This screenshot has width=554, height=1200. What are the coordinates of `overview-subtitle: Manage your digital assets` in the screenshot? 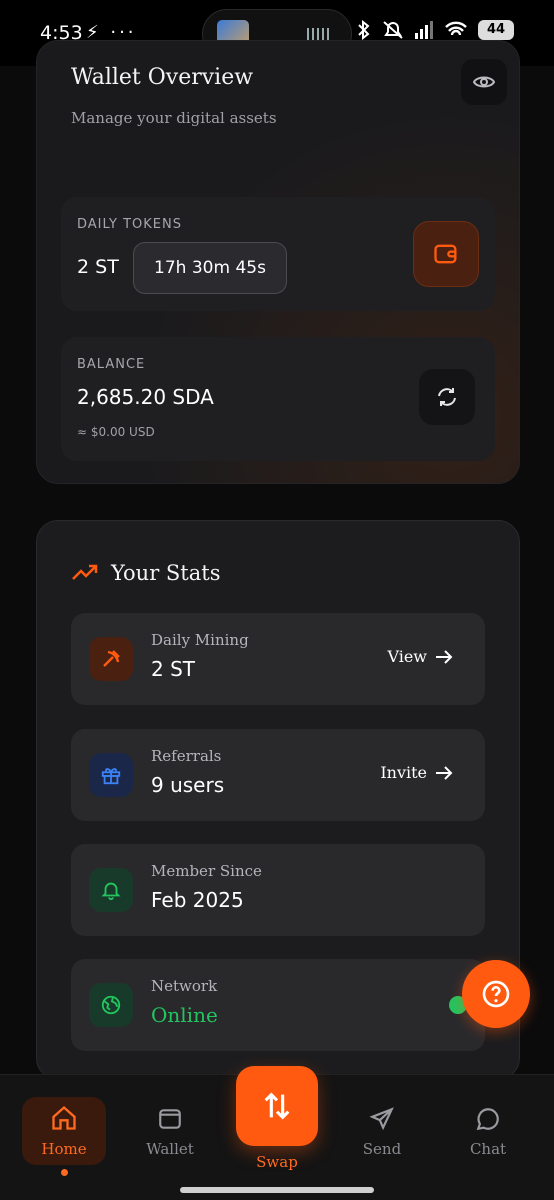 It's located at (174, 118).